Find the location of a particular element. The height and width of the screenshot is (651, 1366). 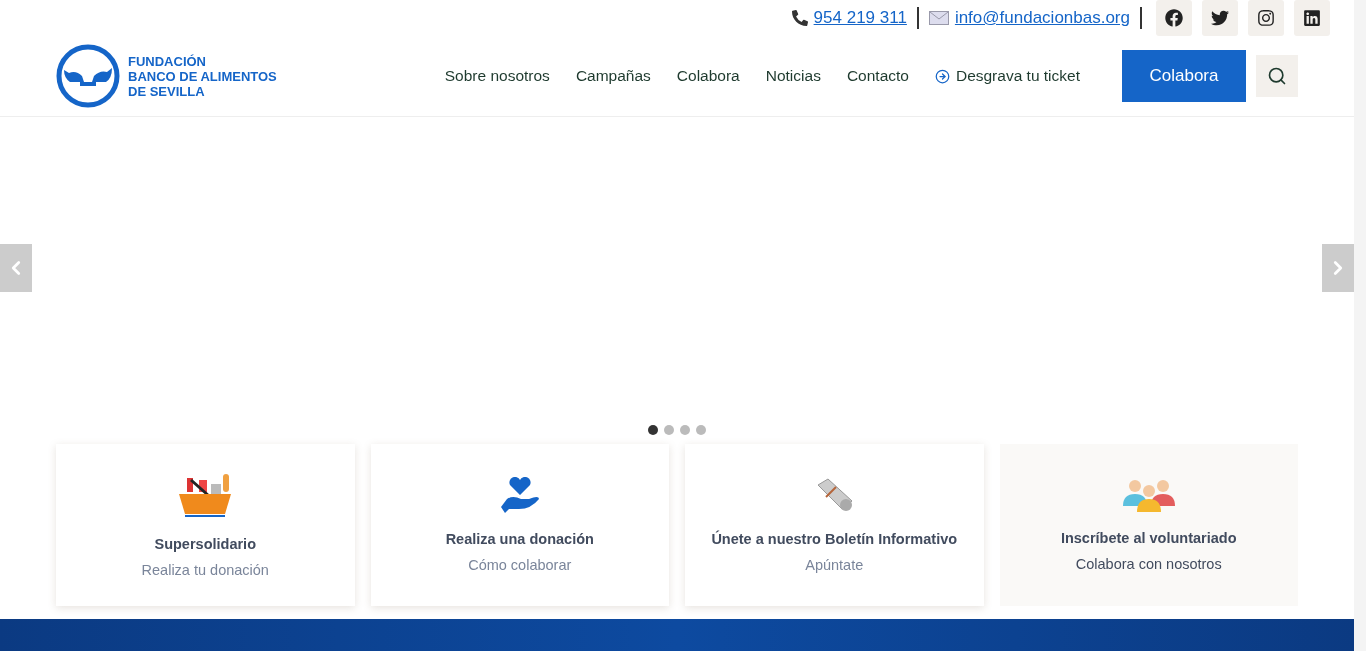

colabora-button: Colabora is located at coordinates (1184, 76).